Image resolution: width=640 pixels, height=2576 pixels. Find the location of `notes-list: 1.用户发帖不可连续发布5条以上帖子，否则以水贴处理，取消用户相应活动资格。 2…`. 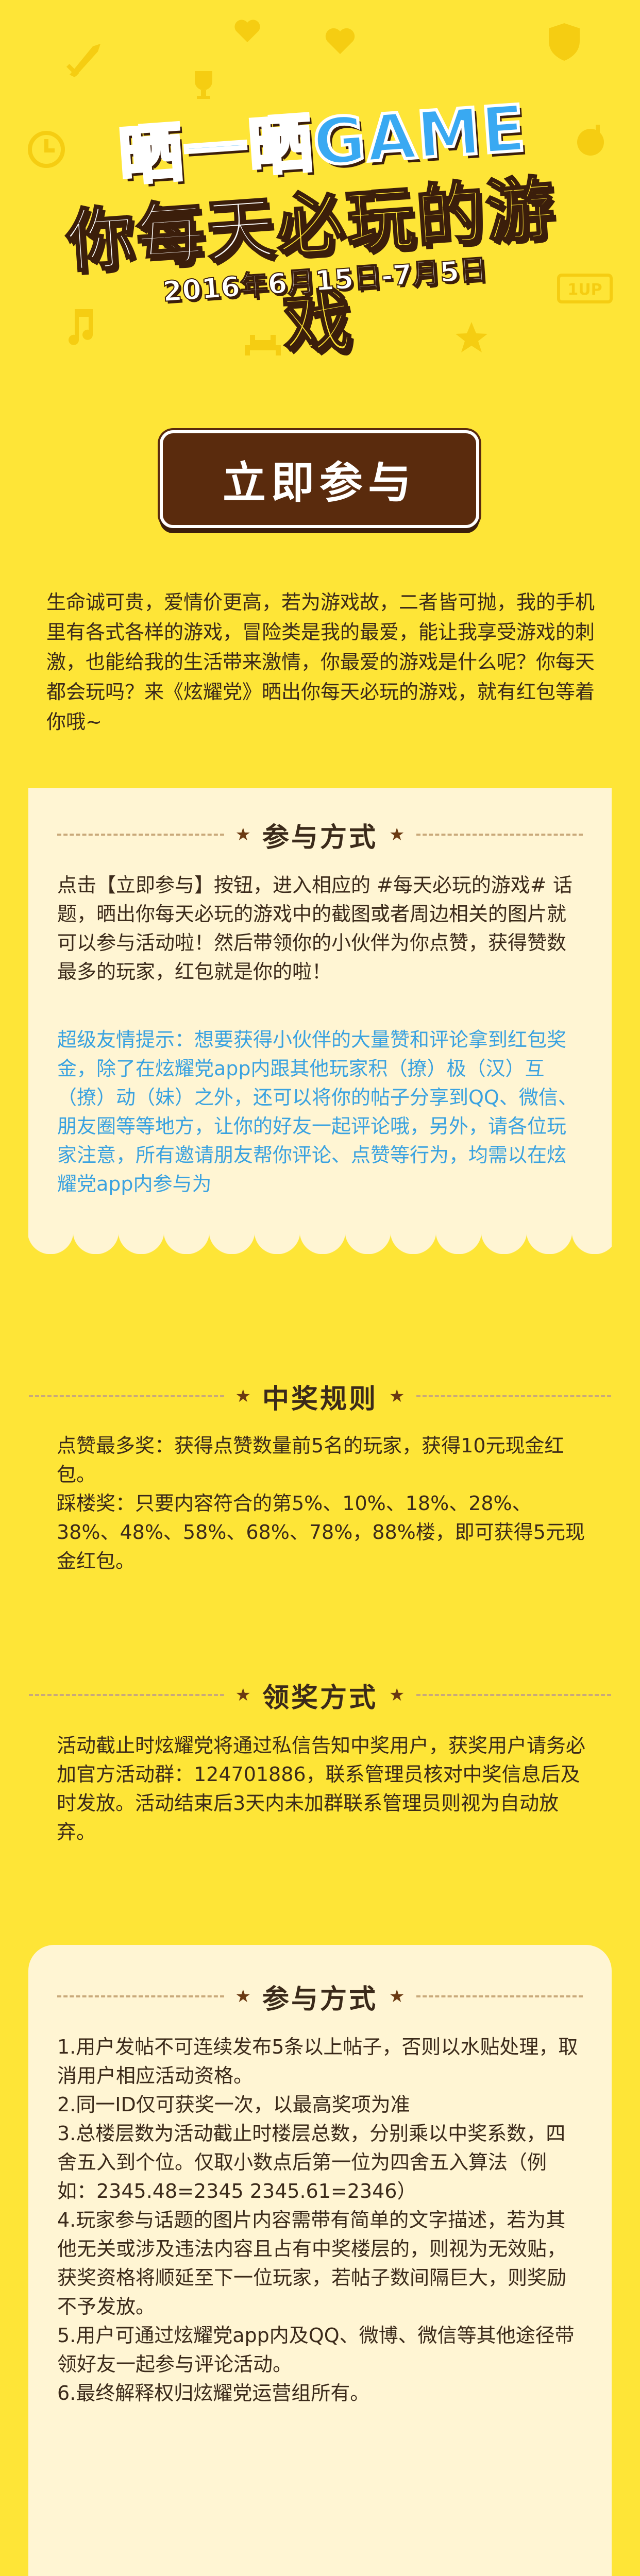

notes-list: 1.用户发帖不可连续发布5条以上帖子，否则以水贴处理，取消用户相应活动资格。 2… is located at coordinates (320, 2220).